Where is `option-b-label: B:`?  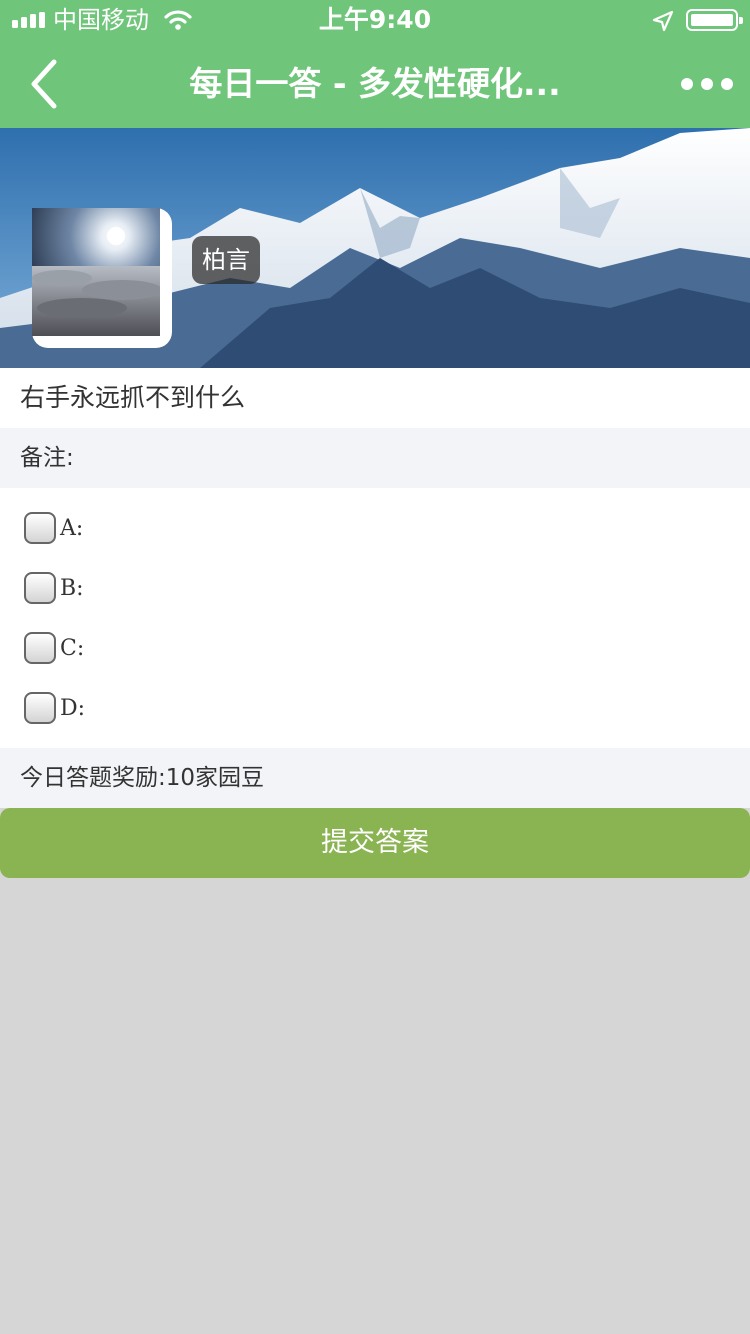 option-b-label: B: is located at coordinates (72, 588).